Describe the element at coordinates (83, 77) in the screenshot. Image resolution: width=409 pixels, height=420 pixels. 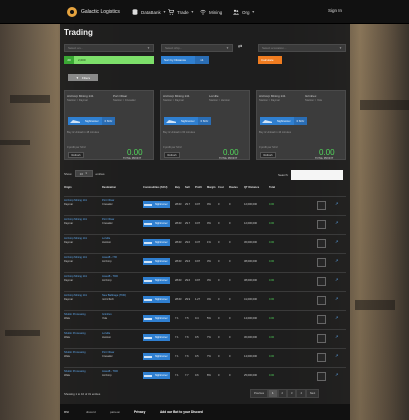
I see `filters-button: ▼ Filters` at that location.